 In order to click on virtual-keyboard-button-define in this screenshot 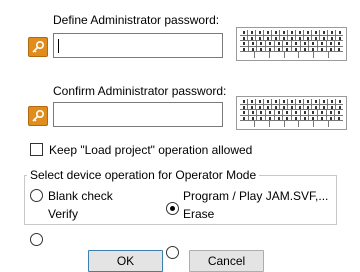, I will do `click(291, 44)`.